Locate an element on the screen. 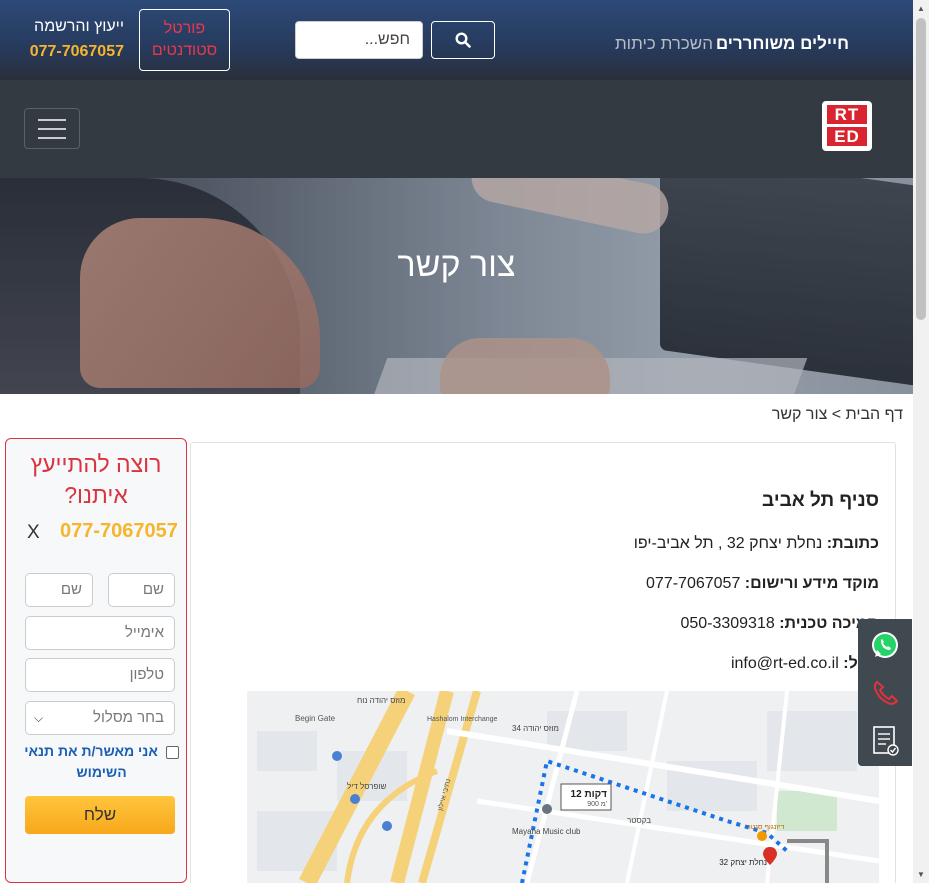 This screenshot has height=883, width=929. track-select-value: בחר מסלול is located at coordinates (128, 717).